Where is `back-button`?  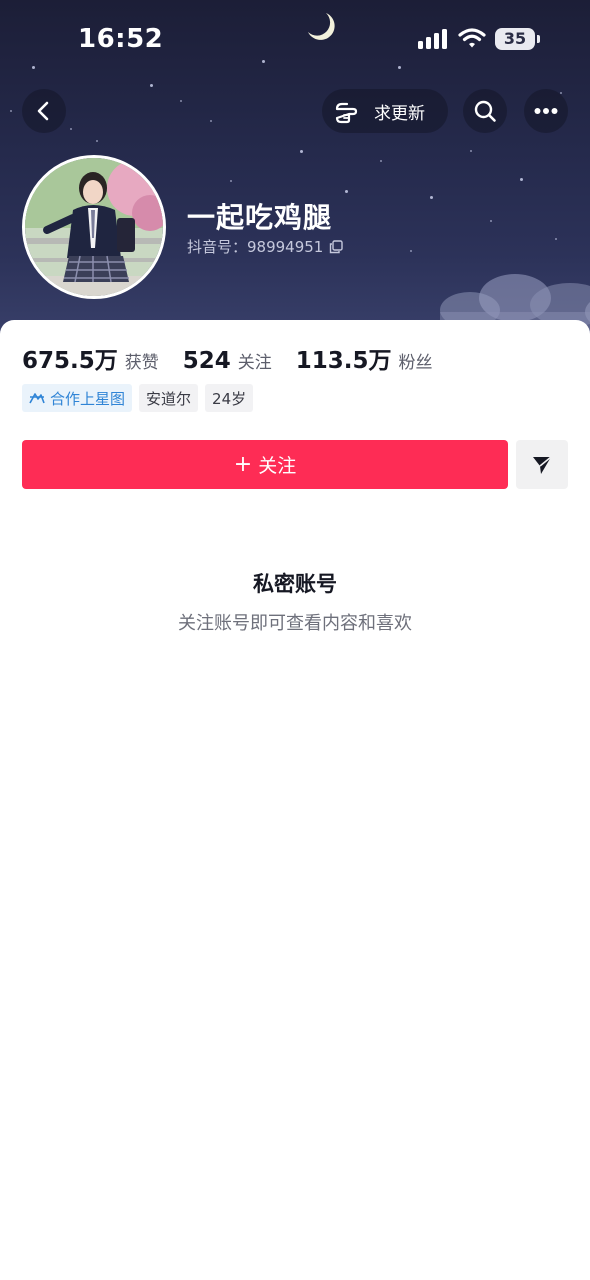
back-button is located at coordinates (44, 111).